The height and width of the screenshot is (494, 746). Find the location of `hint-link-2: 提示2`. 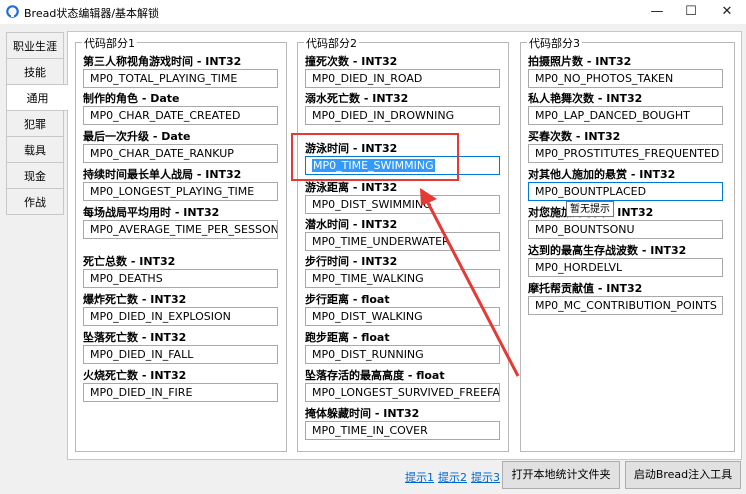

hint-link-2: 提示2 is located at coordinates (452, 477).